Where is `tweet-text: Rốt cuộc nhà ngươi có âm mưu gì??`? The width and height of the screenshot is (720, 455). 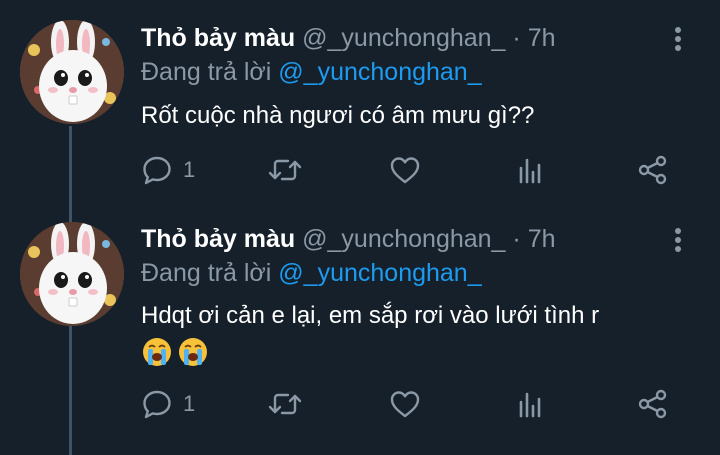
tweet-text: Rốt cuộc nhà ngươi có âm mưu gì?? is located at coordinates (338, 115).